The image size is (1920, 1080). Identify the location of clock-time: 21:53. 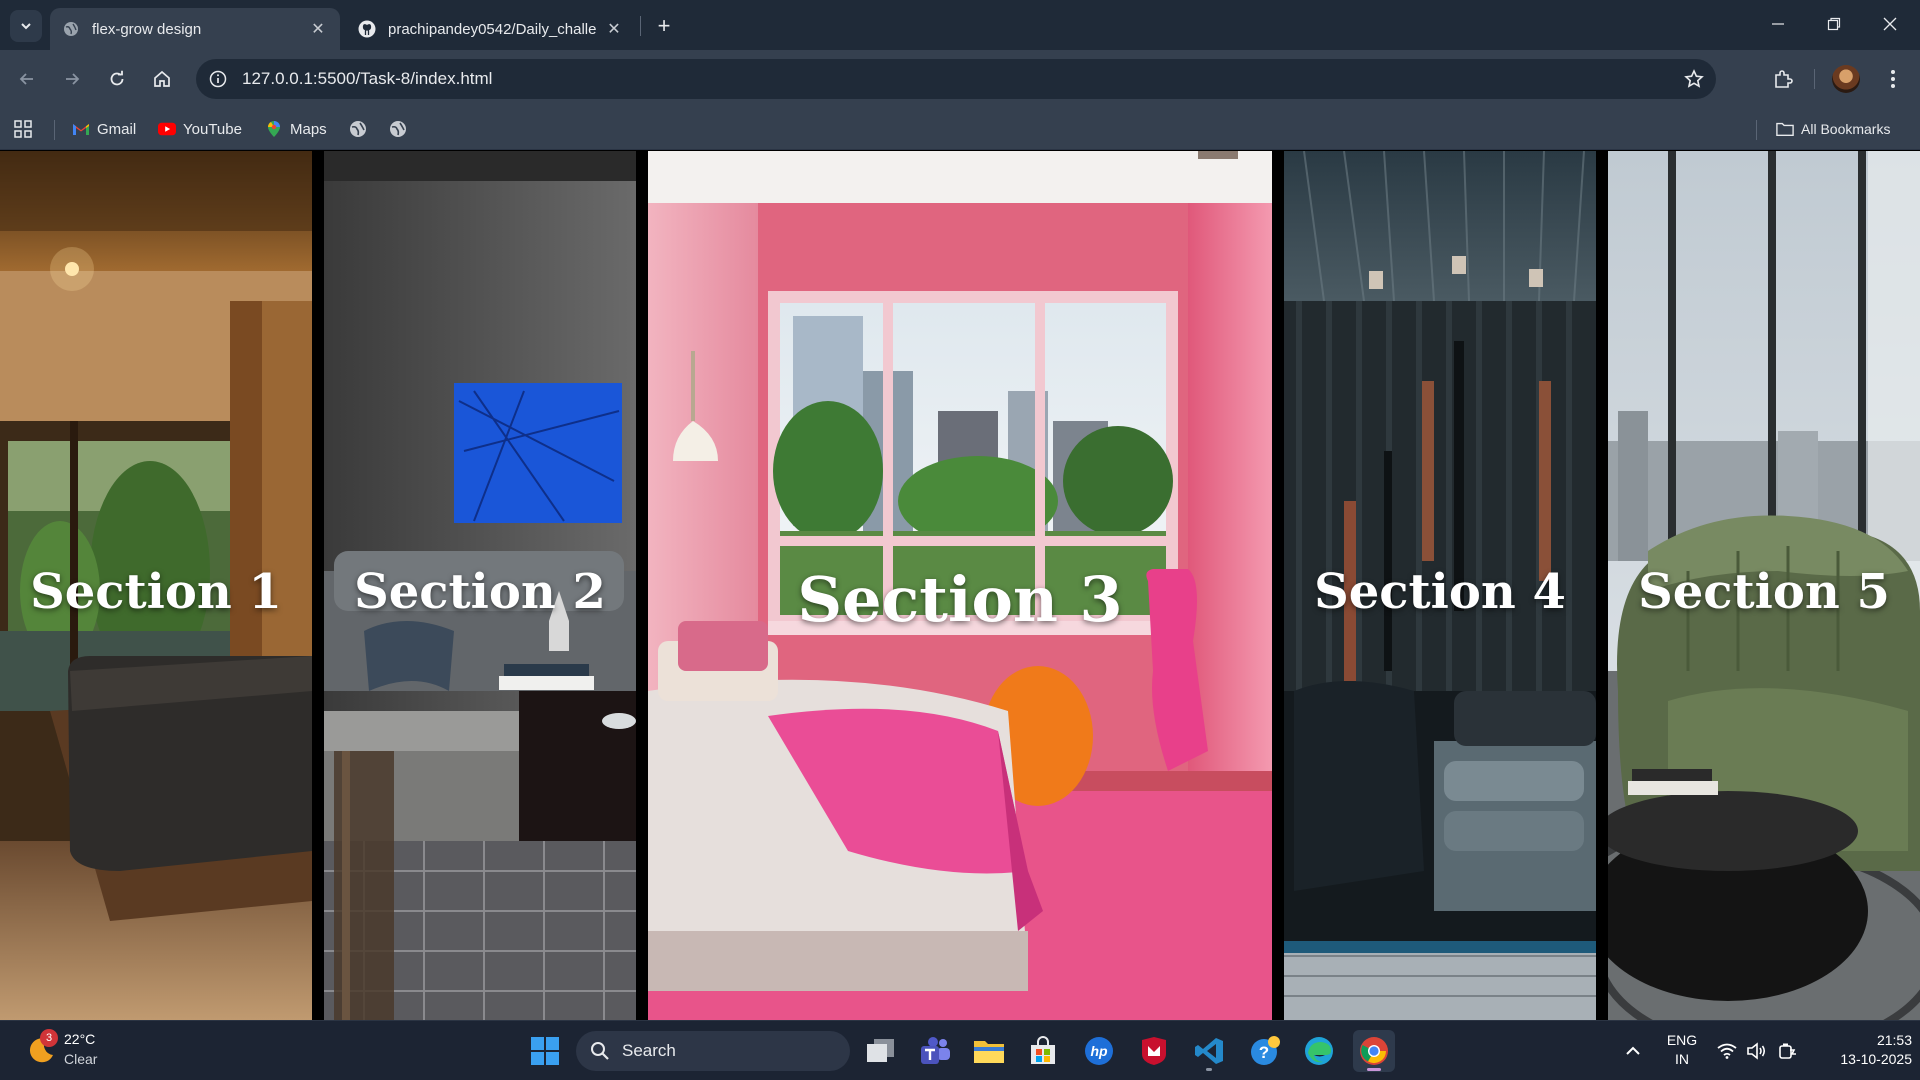
(1894, 1040).